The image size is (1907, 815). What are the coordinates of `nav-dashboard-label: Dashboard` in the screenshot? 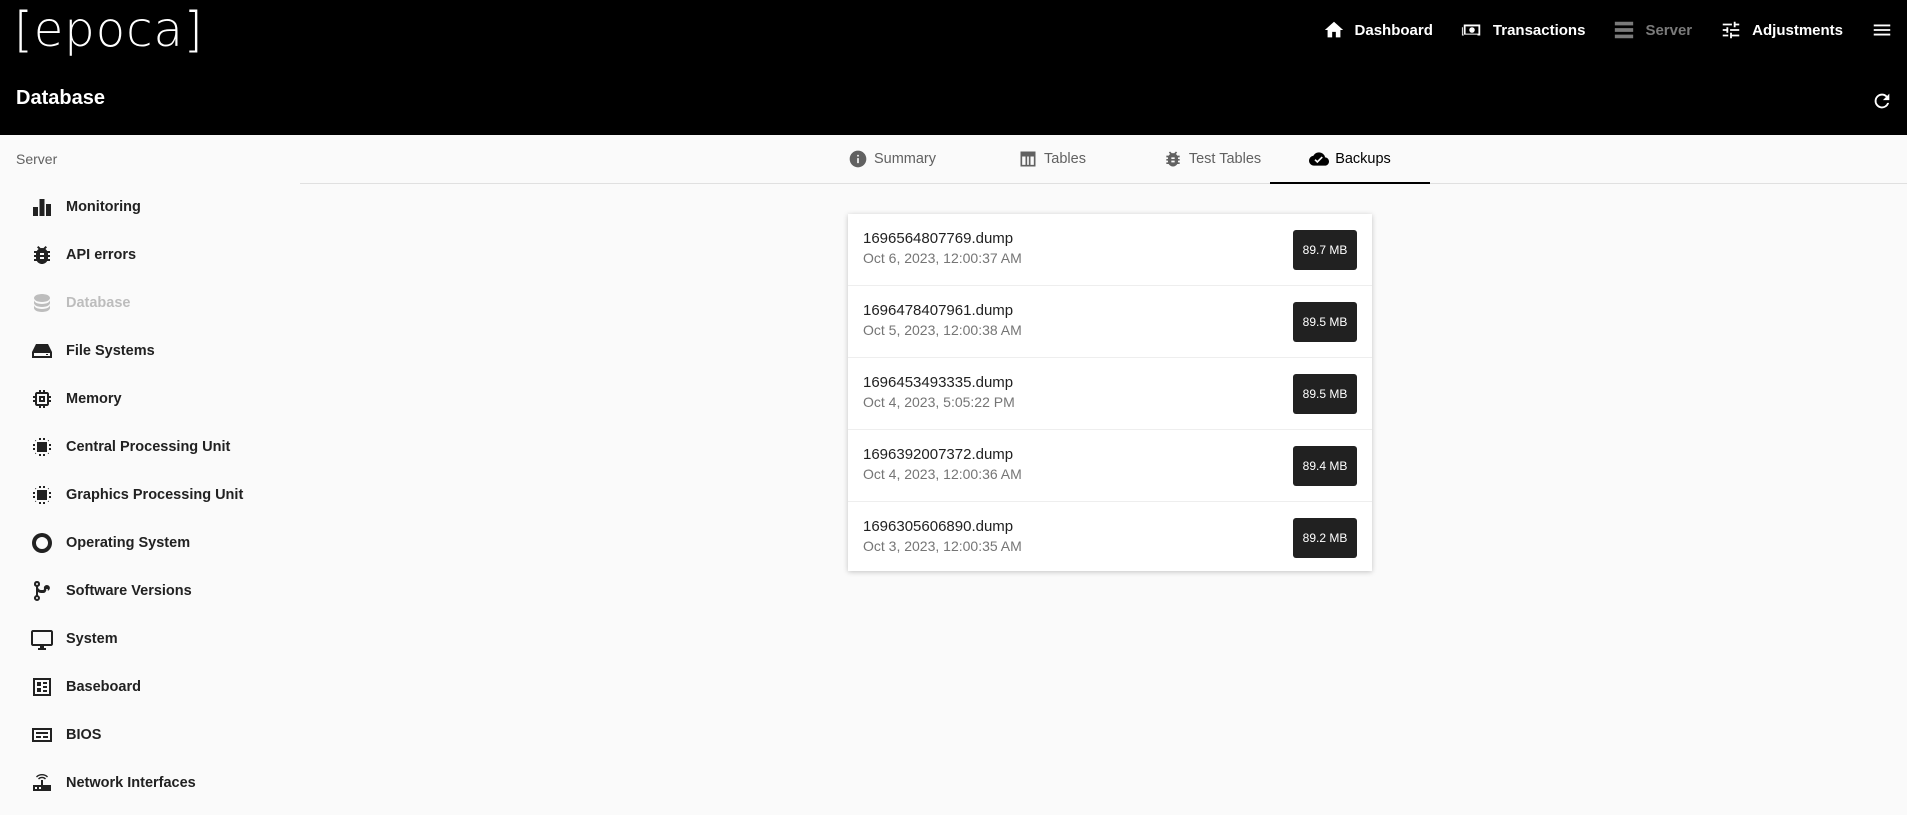 It's located at (1393, 30).